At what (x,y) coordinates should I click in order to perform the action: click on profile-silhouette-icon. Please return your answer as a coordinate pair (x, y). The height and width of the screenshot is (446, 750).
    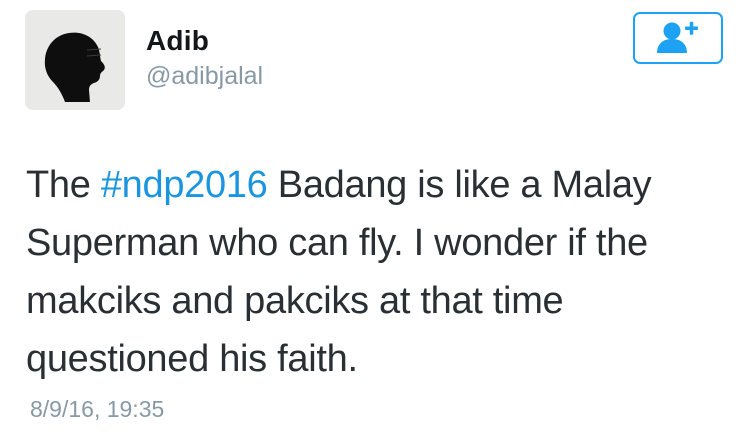
    Looking at the image, I should click on (75, 60).